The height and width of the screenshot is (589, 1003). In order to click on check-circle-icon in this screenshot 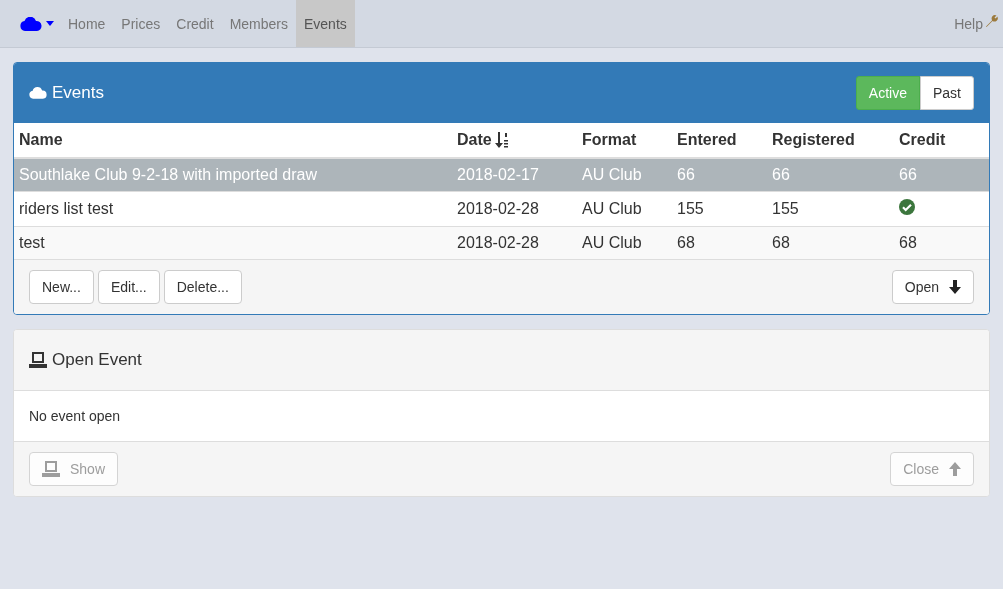, I will do `click(907, 207)`.